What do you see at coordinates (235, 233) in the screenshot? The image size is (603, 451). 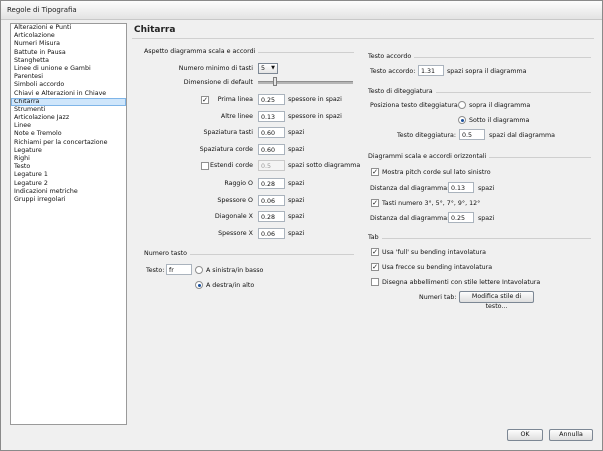 I see `thick-x-label: Spessore X` at bounding box center [235, 233].